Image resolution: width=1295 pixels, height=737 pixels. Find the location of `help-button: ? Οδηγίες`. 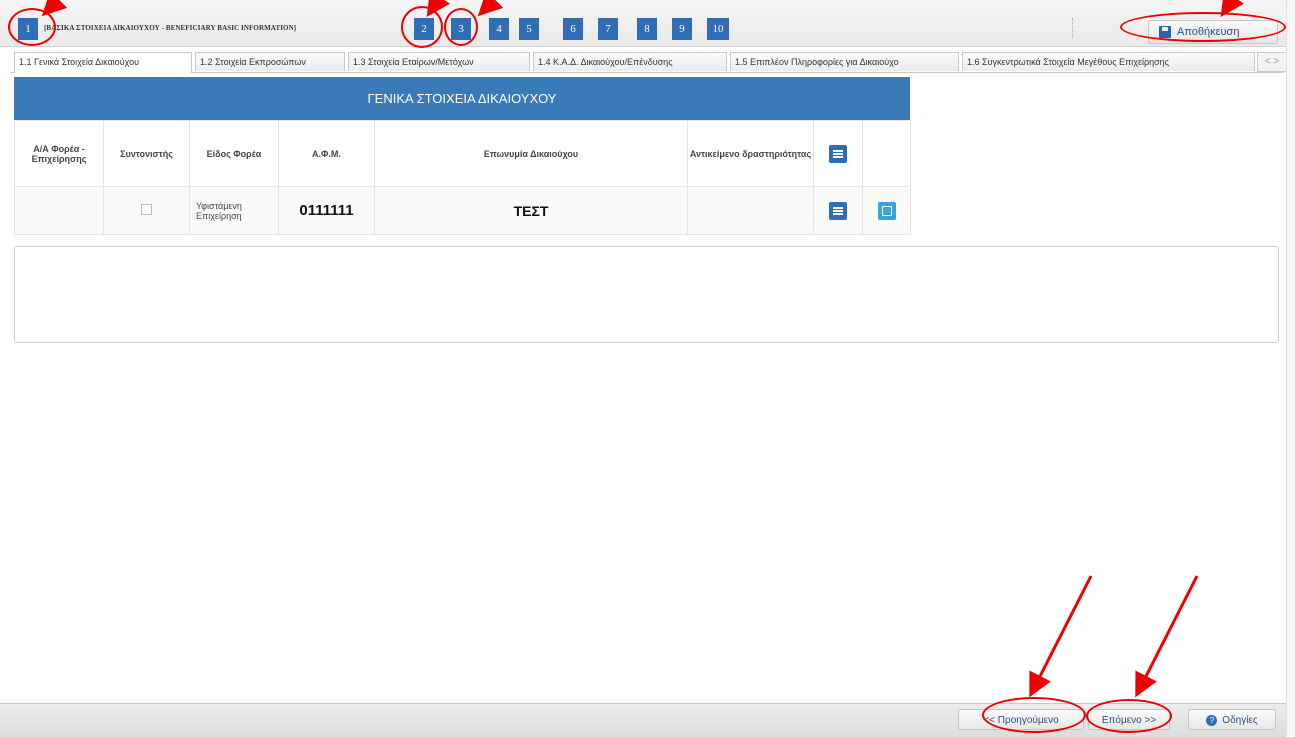

help-button: ? Οδηγίες is located at coordinates (1232, 719).